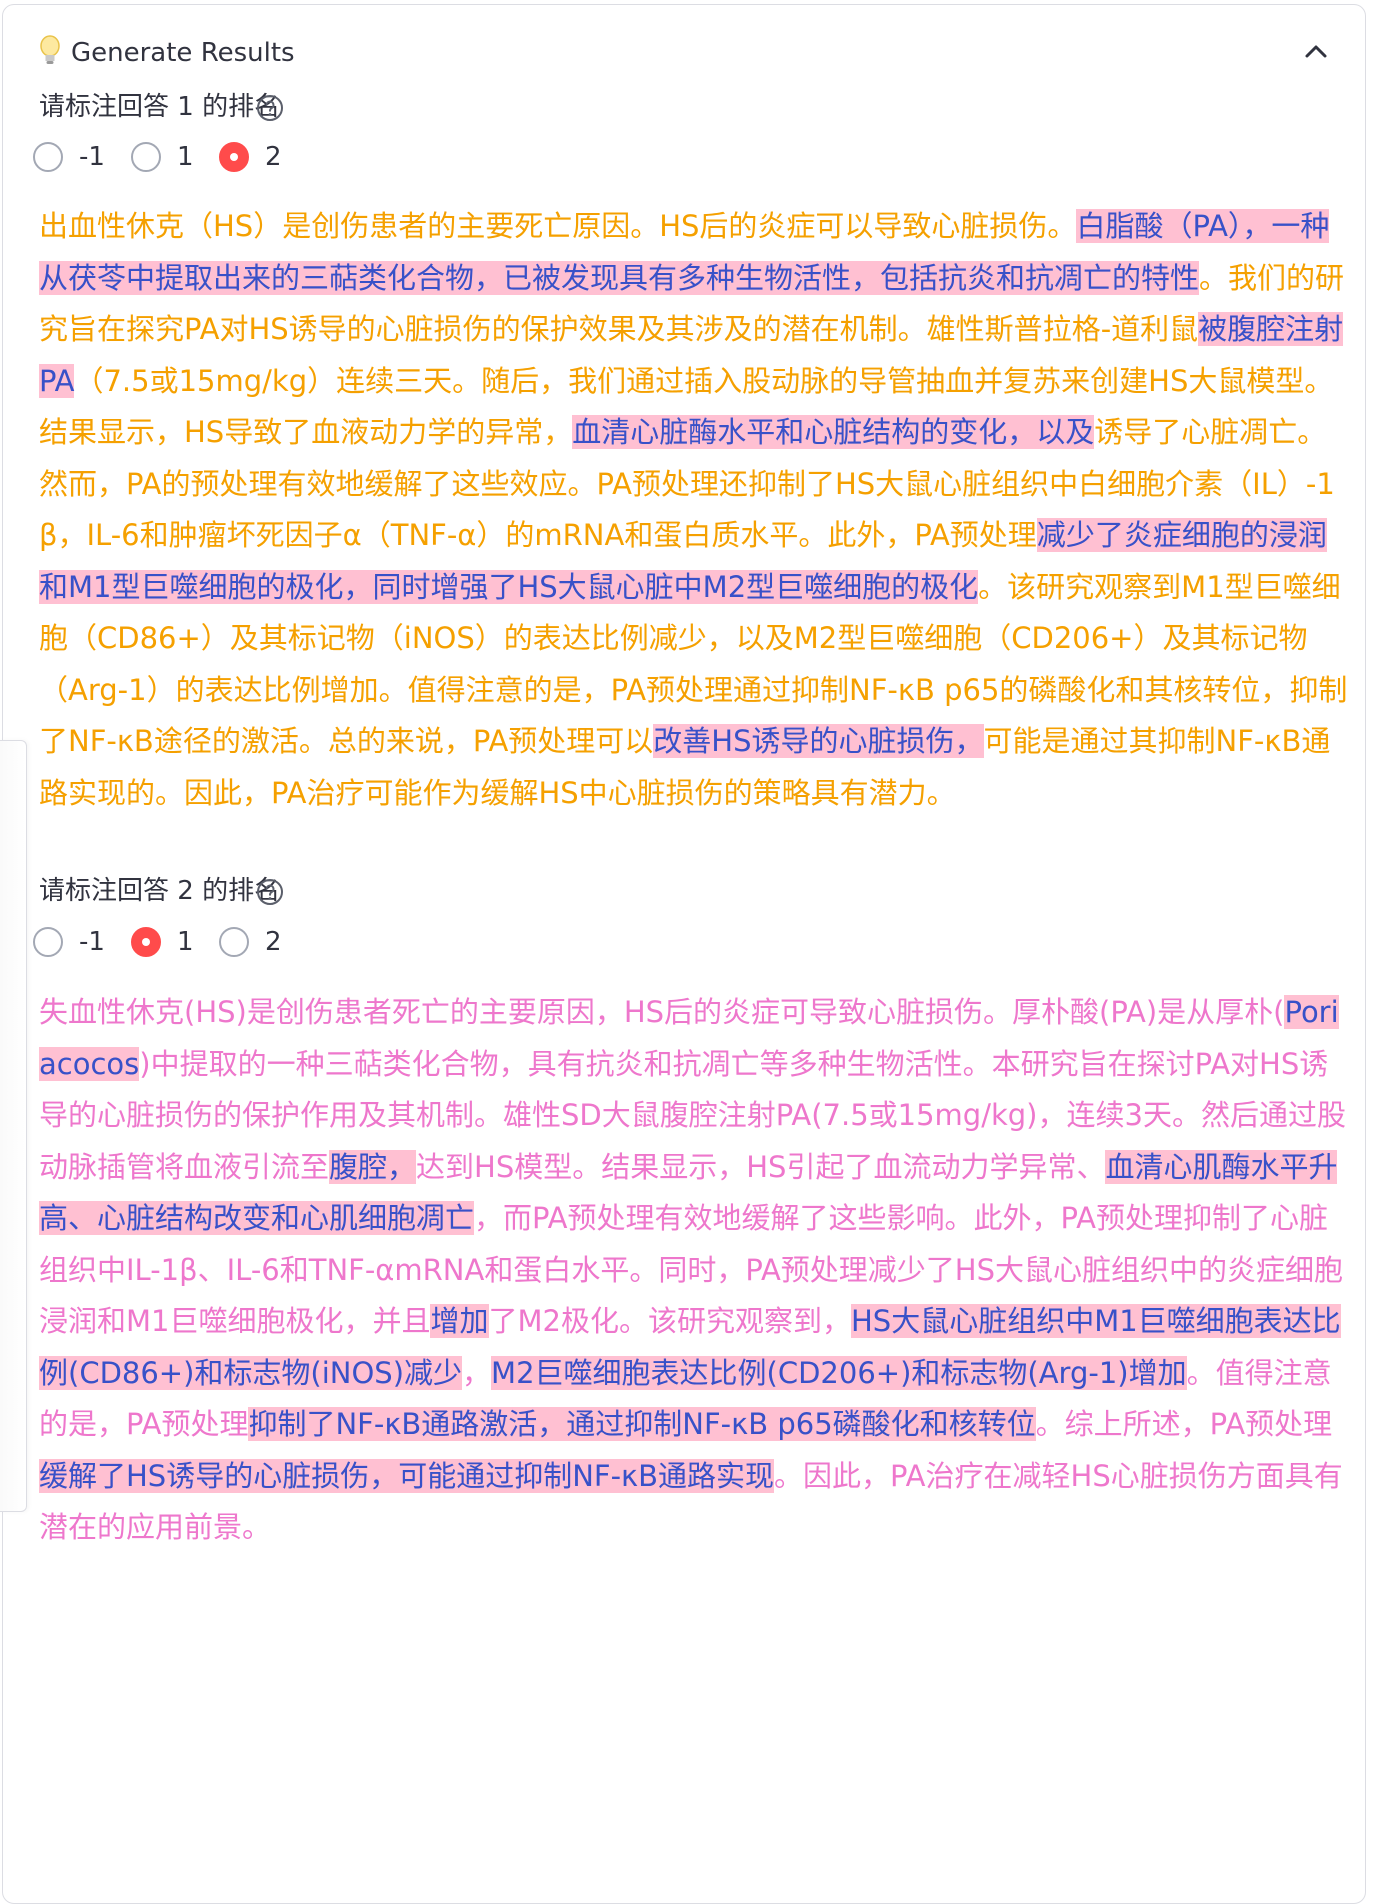 Image resolution: width=1396 pixels, height=1904 pixels. What do you see at coordinates (1316, 51) in the screenshot?
I see `chevron-up-icon` at bounding box center [1316, 51].